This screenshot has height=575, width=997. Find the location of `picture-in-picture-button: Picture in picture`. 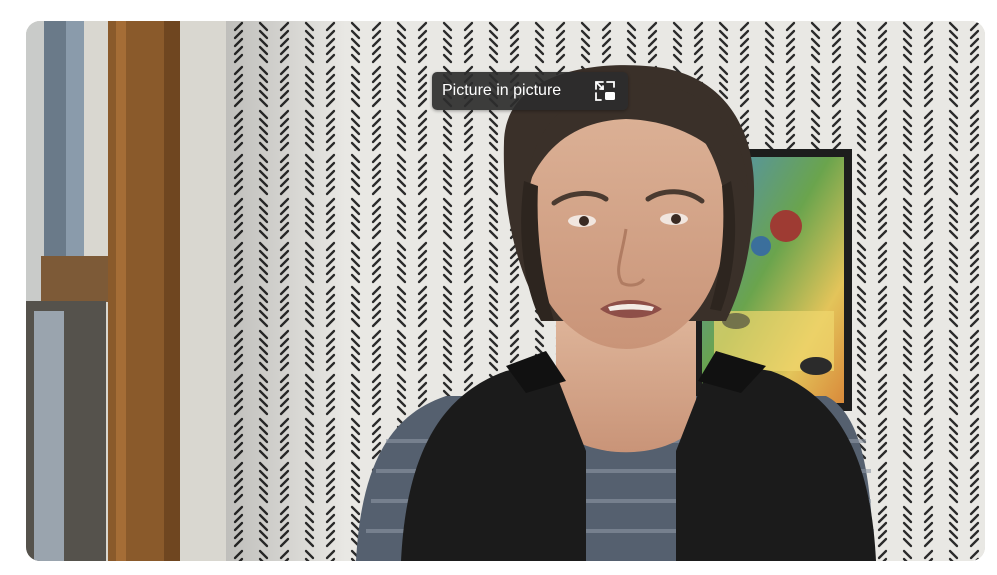

picture-in-picture-button: Picture in picture is located at coordinates (530, 91).